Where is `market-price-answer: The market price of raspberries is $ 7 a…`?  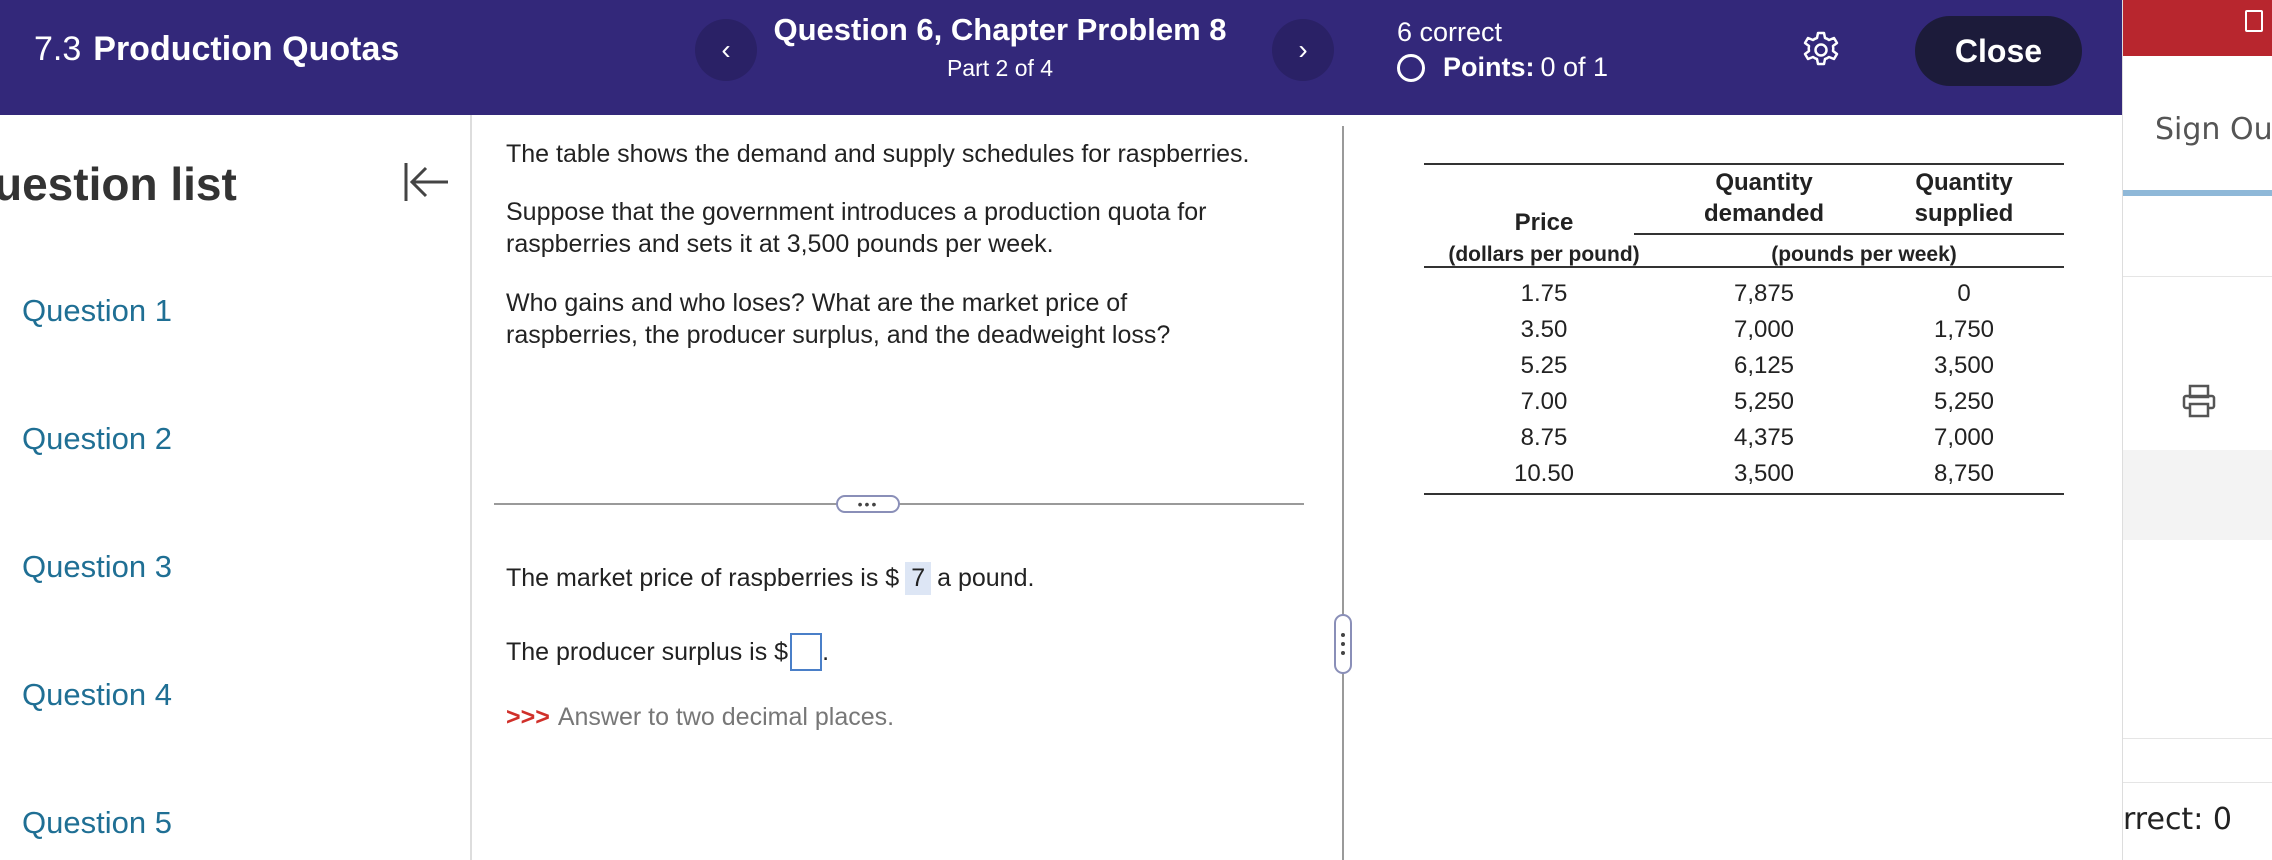
market-price-answer: The market price of raspberries is $ 7 a… is located at coordinates (770, 578).